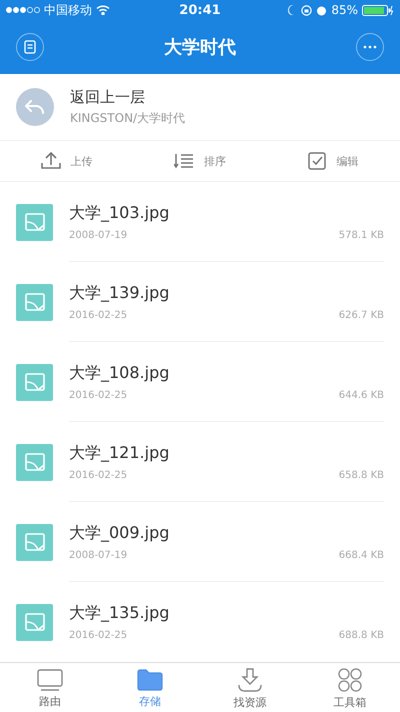 The image size is (400, 712). I want to click on document-icon, so click(30, 47).